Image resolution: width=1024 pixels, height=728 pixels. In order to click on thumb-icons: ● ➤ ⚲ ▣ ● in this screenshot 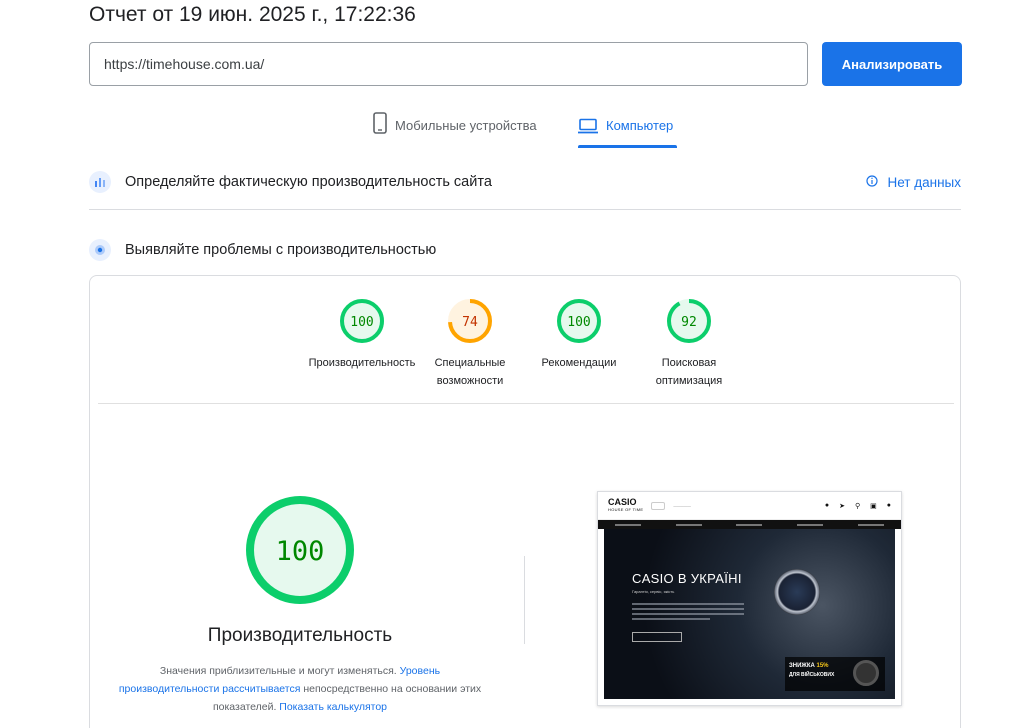, I will do `click(857, 505)`.